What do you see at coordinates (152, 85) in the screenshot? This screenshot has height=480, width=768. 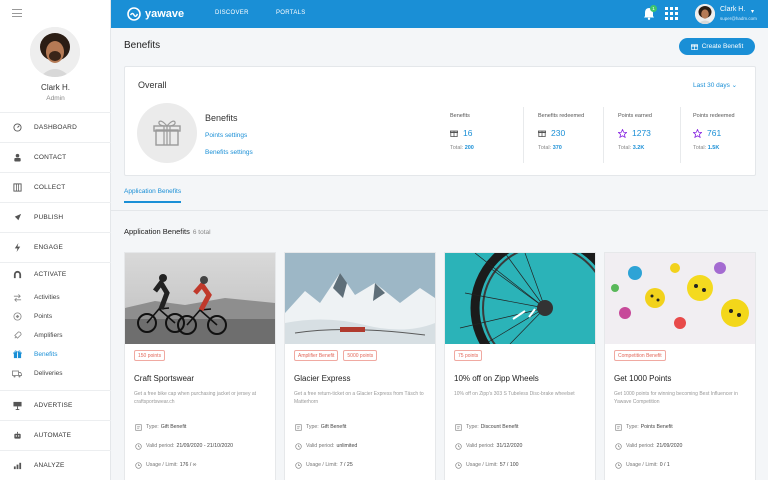 I see `overall-title: Overall` at bounding box center [152, 85].